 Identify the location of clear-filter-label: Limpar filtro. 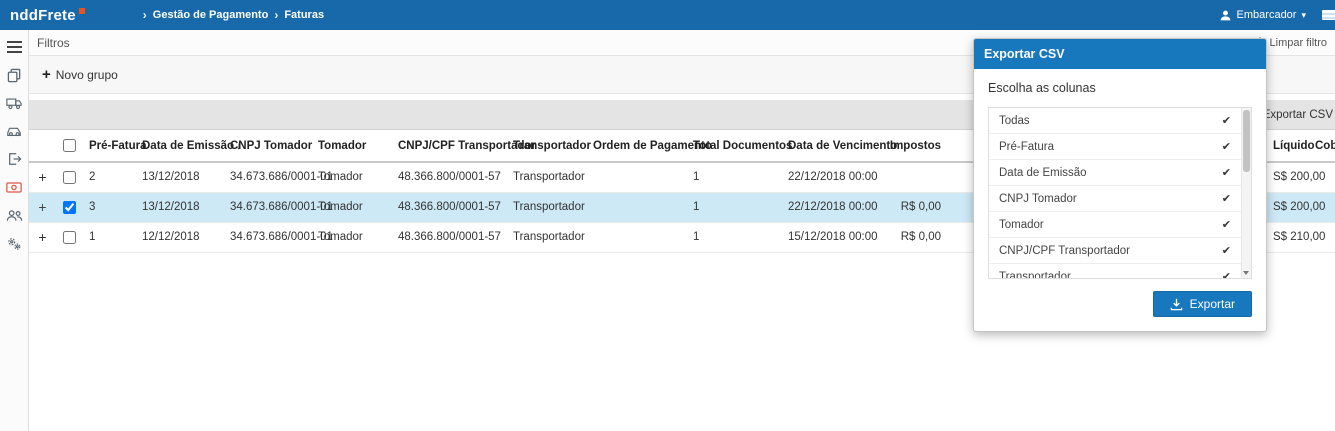
(1298, 42).